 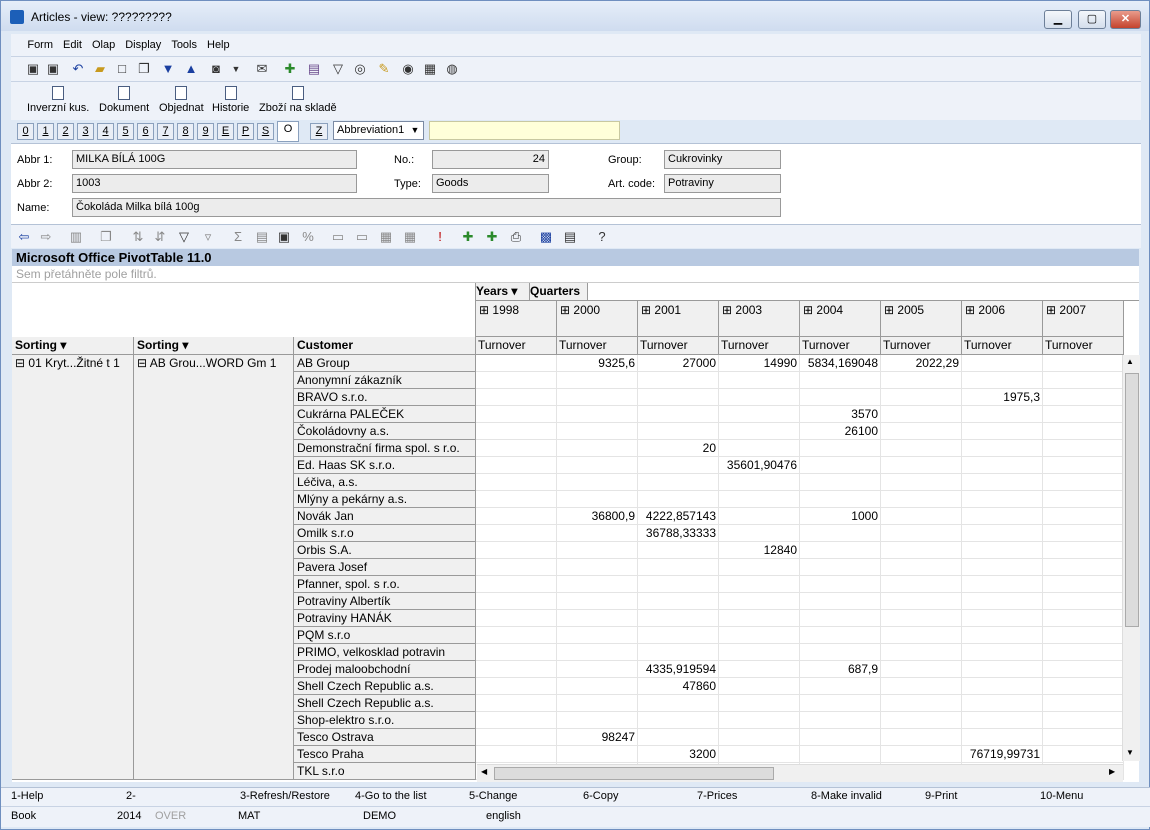 What do you see at coordinates (338, 237) in the screenshot?
I see `collapse-icon: ▭` at bounding box center [338, 237].